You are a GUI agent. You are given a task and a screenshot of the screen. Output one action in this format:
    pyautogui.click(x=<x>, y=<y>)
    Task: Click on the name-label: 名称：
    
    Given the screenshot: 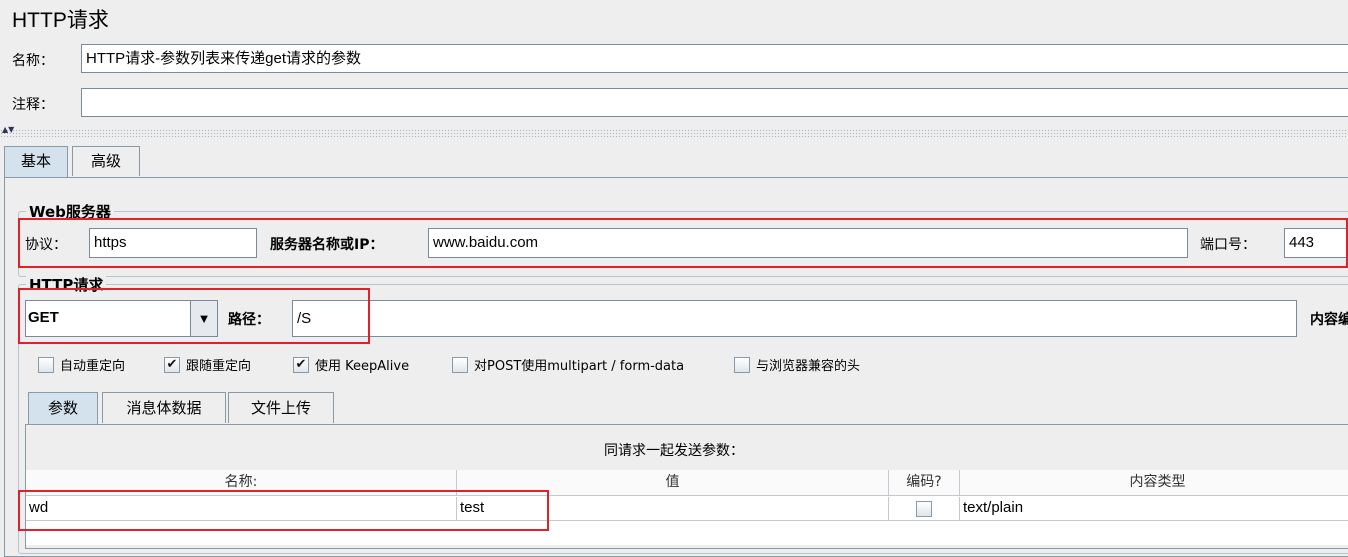 What is the action you would take?
    pyautogui.click(x=33, y=61)
    